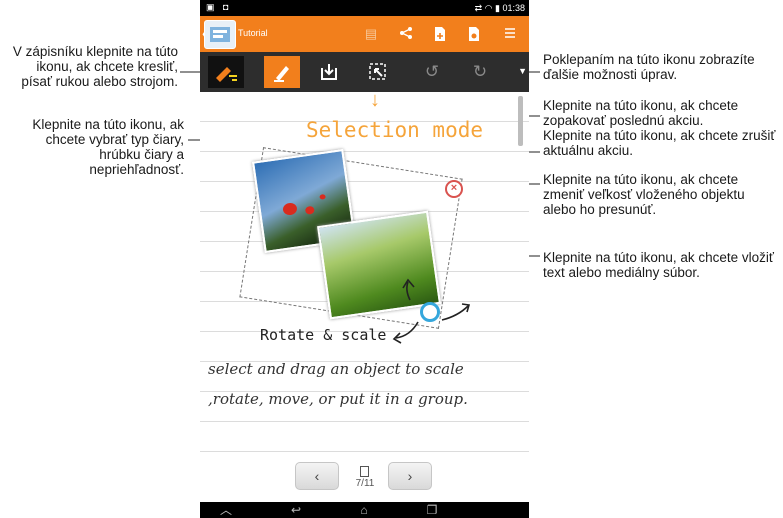  I want to click on page-icon, so click(364, 471).